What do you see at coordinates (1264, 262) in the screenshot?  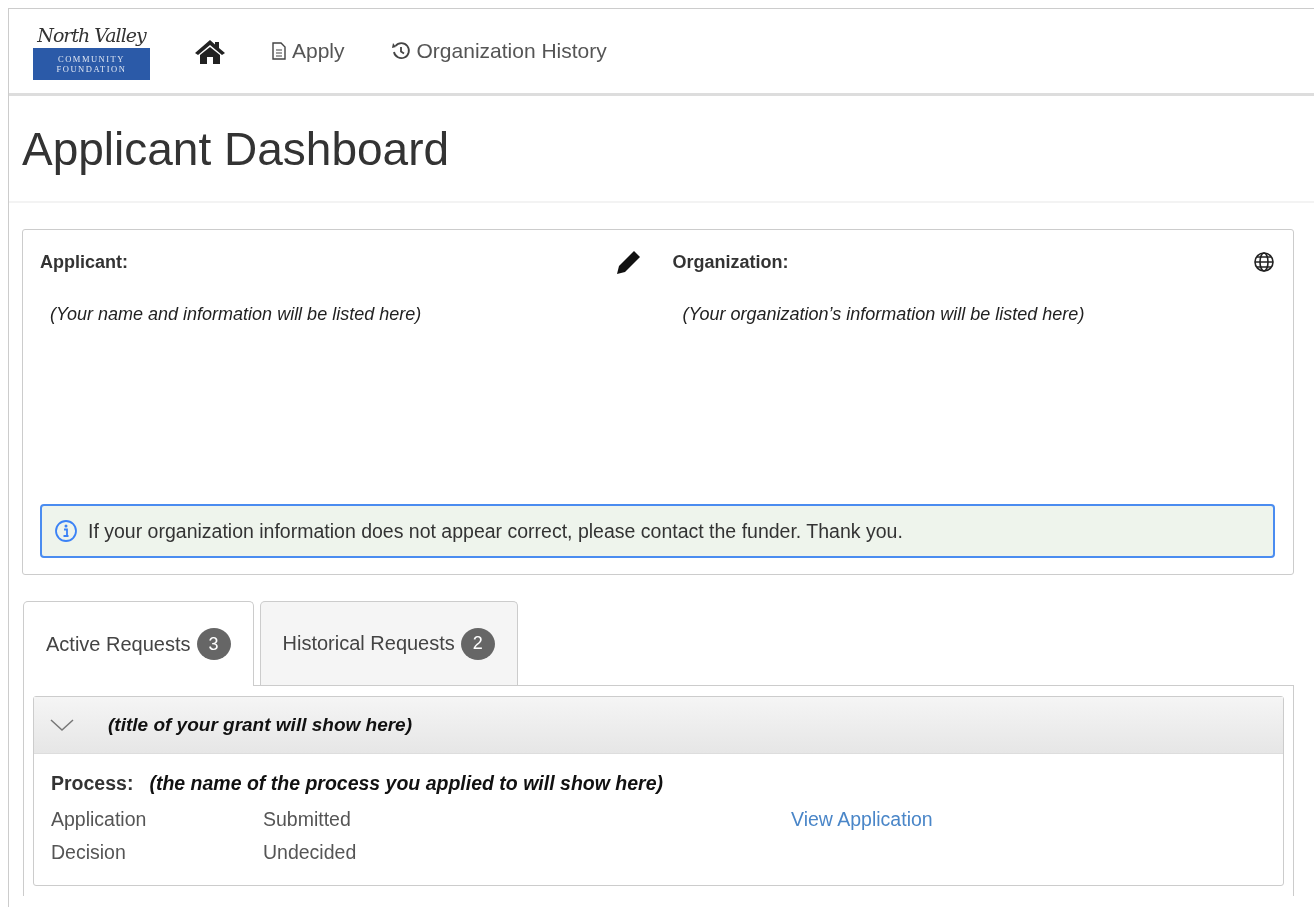 I see `globe-icon` at bounding box center [1264, 262].